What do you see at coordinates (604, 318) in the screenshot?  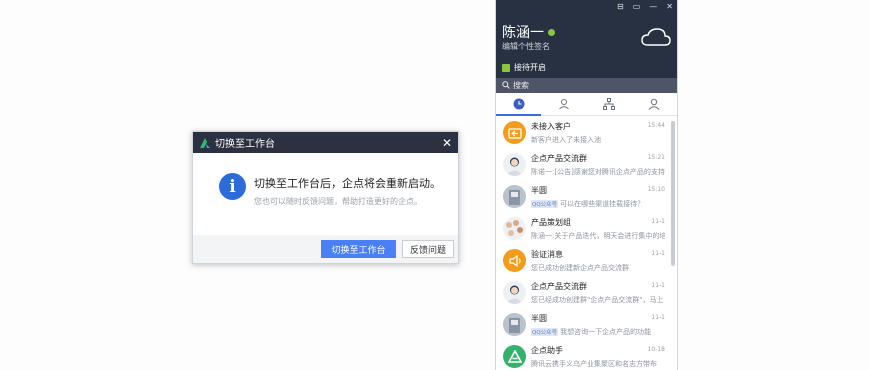 I see `conversation-header: 半圆 11-1` at bounding box center [604, 318].